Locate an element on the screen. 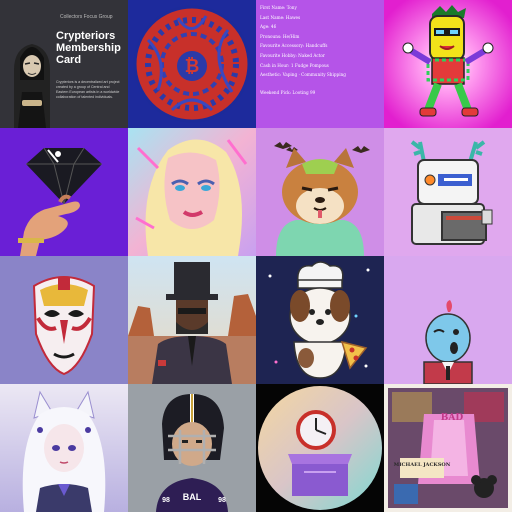  pixel-banana-character-tile is located at coordinates (448, 64).